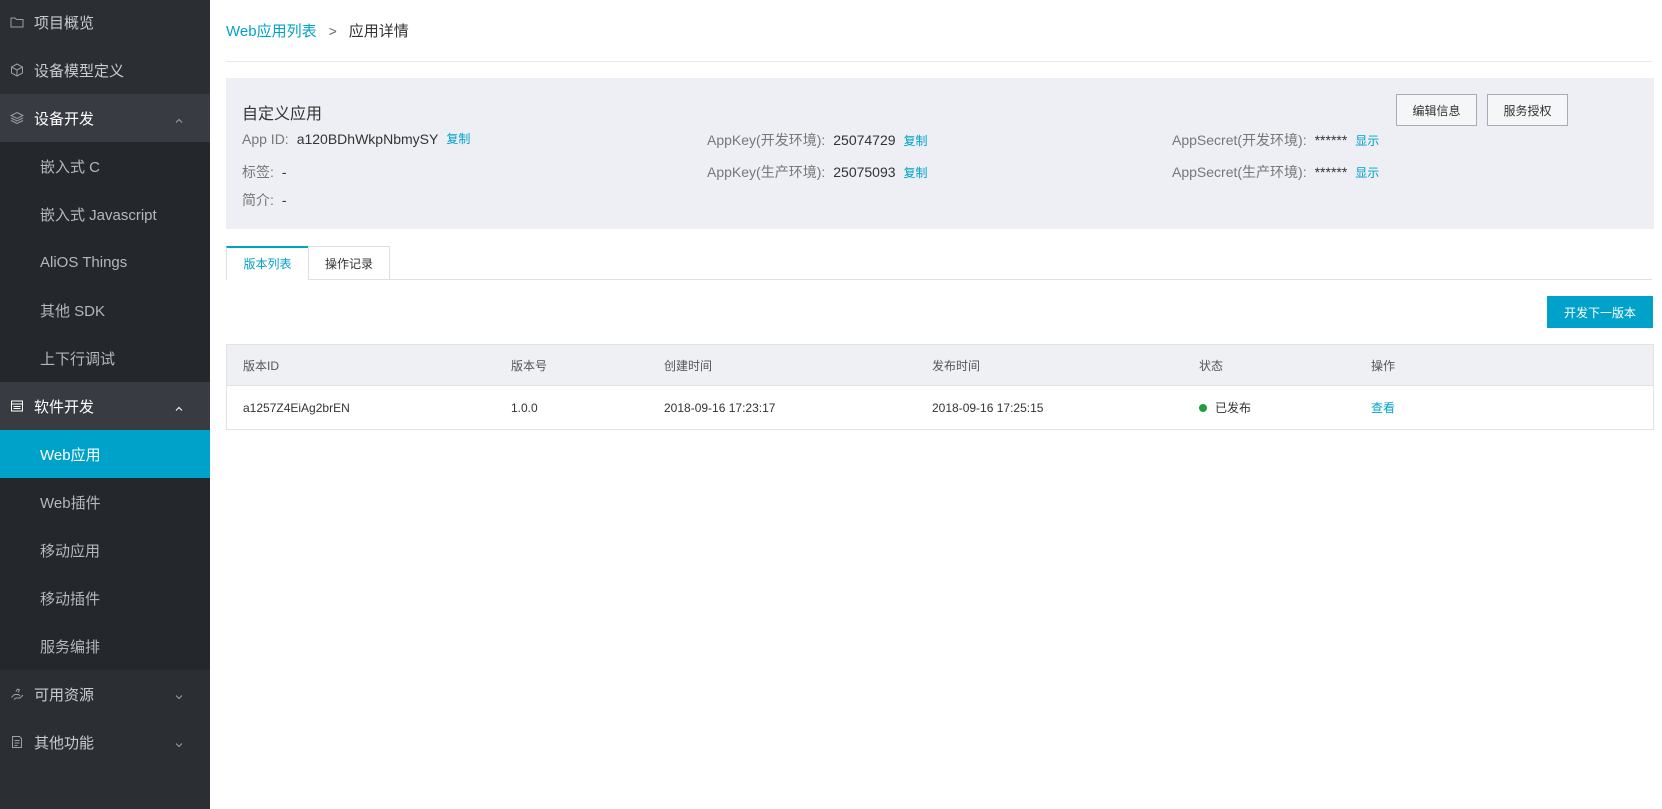  What do you see at coordinates (524, 407) in the screenshot?
I see `version-number-cell: 1.0.0` at bounding box center [524, 407].